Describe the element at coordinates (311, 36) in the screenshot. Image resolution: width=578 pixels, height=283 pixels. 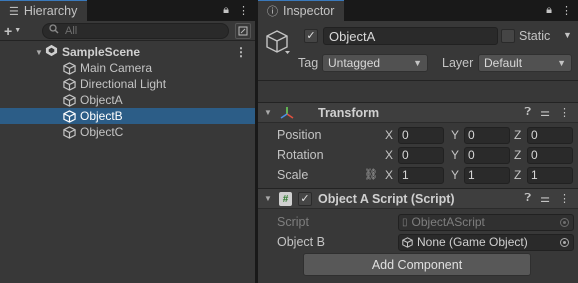
I see `active-checkbox: ✓` at that location.